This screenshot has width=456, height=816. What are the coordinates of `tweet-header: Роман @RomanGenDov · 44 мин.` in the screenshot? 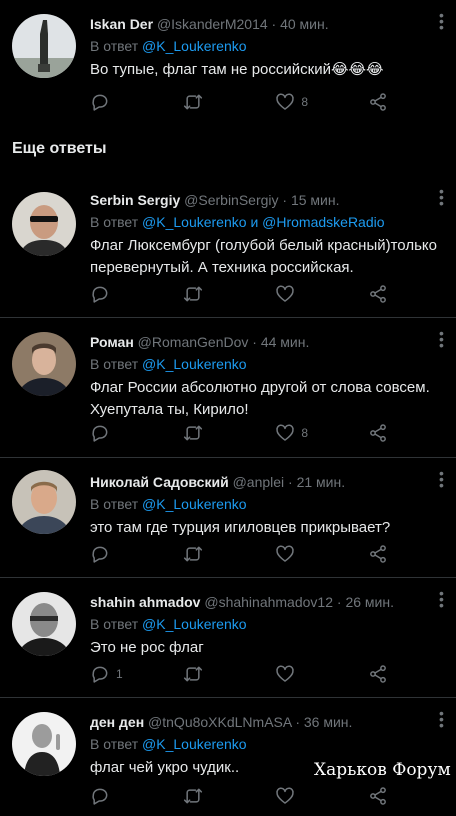 It's located at (258, 342).